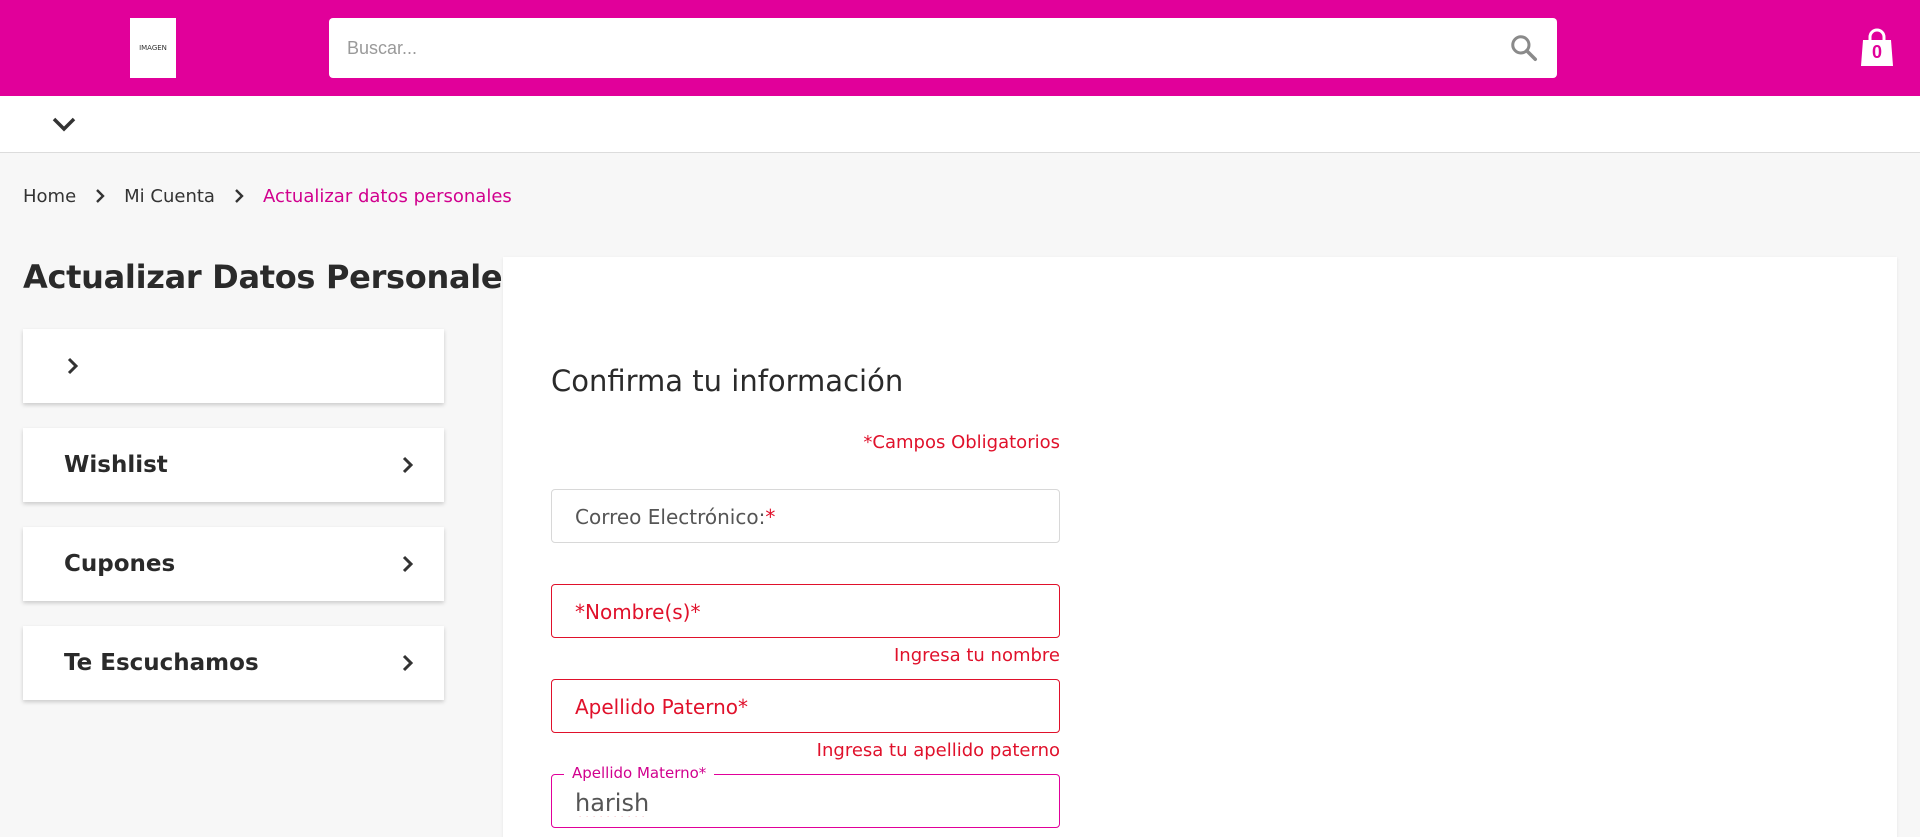 This screenshot has height=837, width=1920. Describe the element at coordinates (49, 196) in the screenshot. I see `breadcrumb-home: Home` at that location.